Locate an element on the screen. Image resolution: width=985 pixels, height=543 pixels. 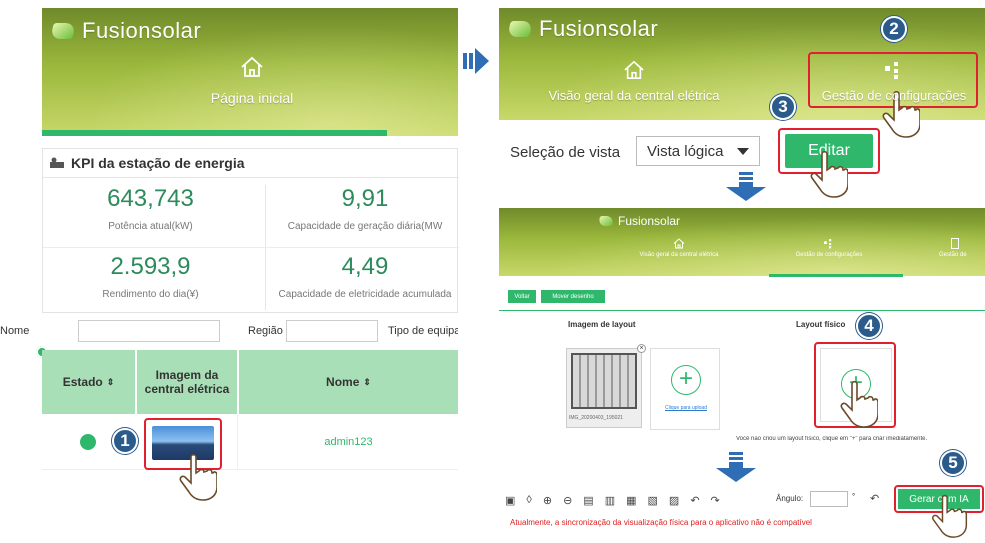
table-col-divider is located at coordinates (237, 442).